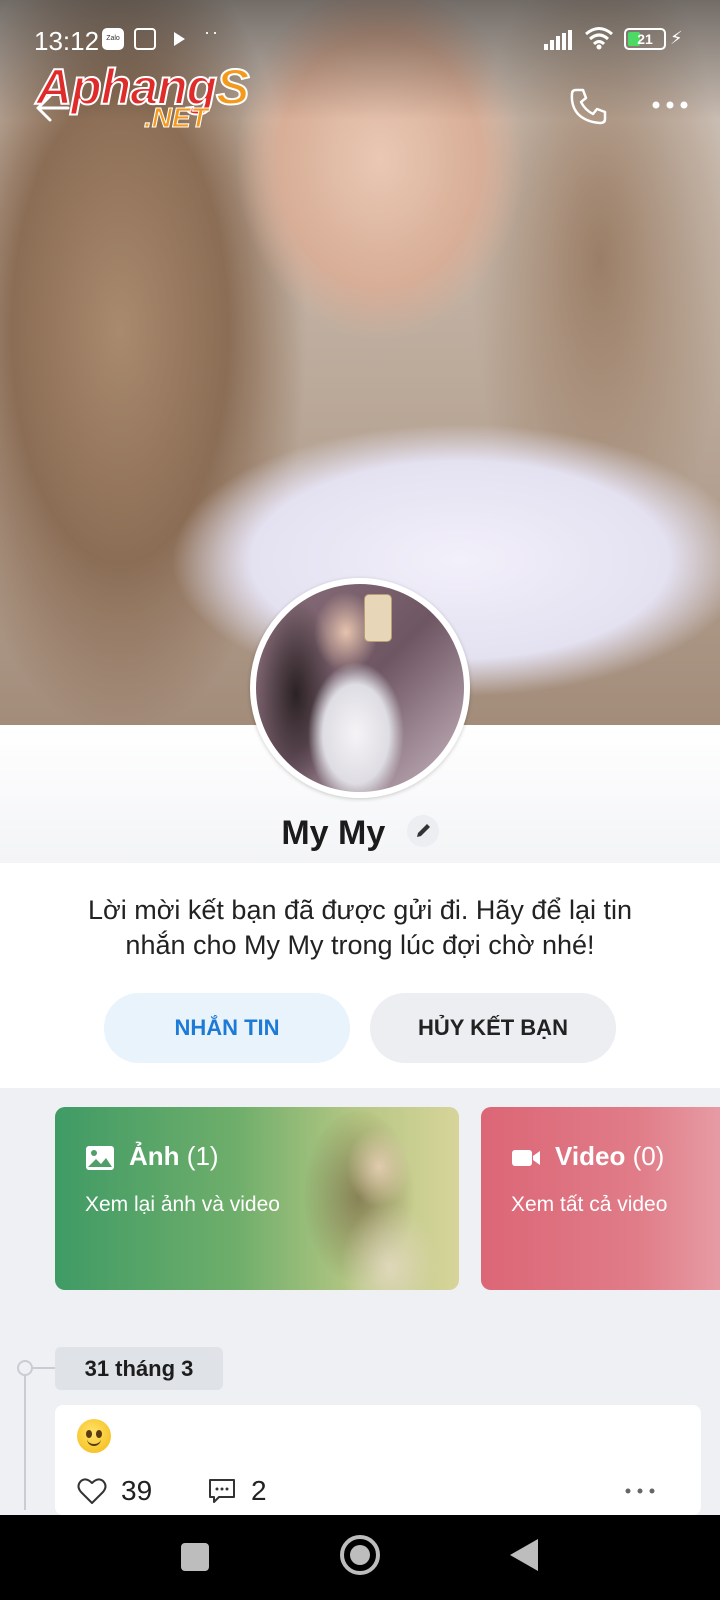 The image size is (720, 1600). I want to click on camera-notification-icon, so click(145, 39).